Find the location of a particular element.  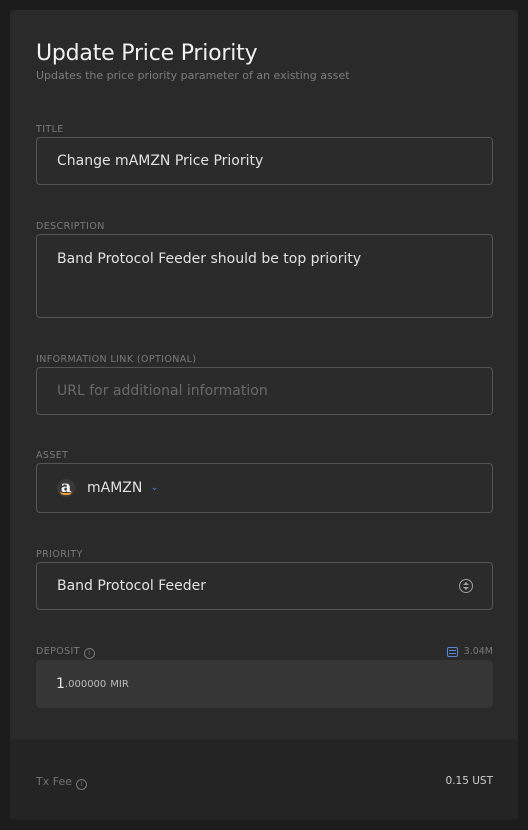

select-arrows-icon is located at coordinates (466, 586).